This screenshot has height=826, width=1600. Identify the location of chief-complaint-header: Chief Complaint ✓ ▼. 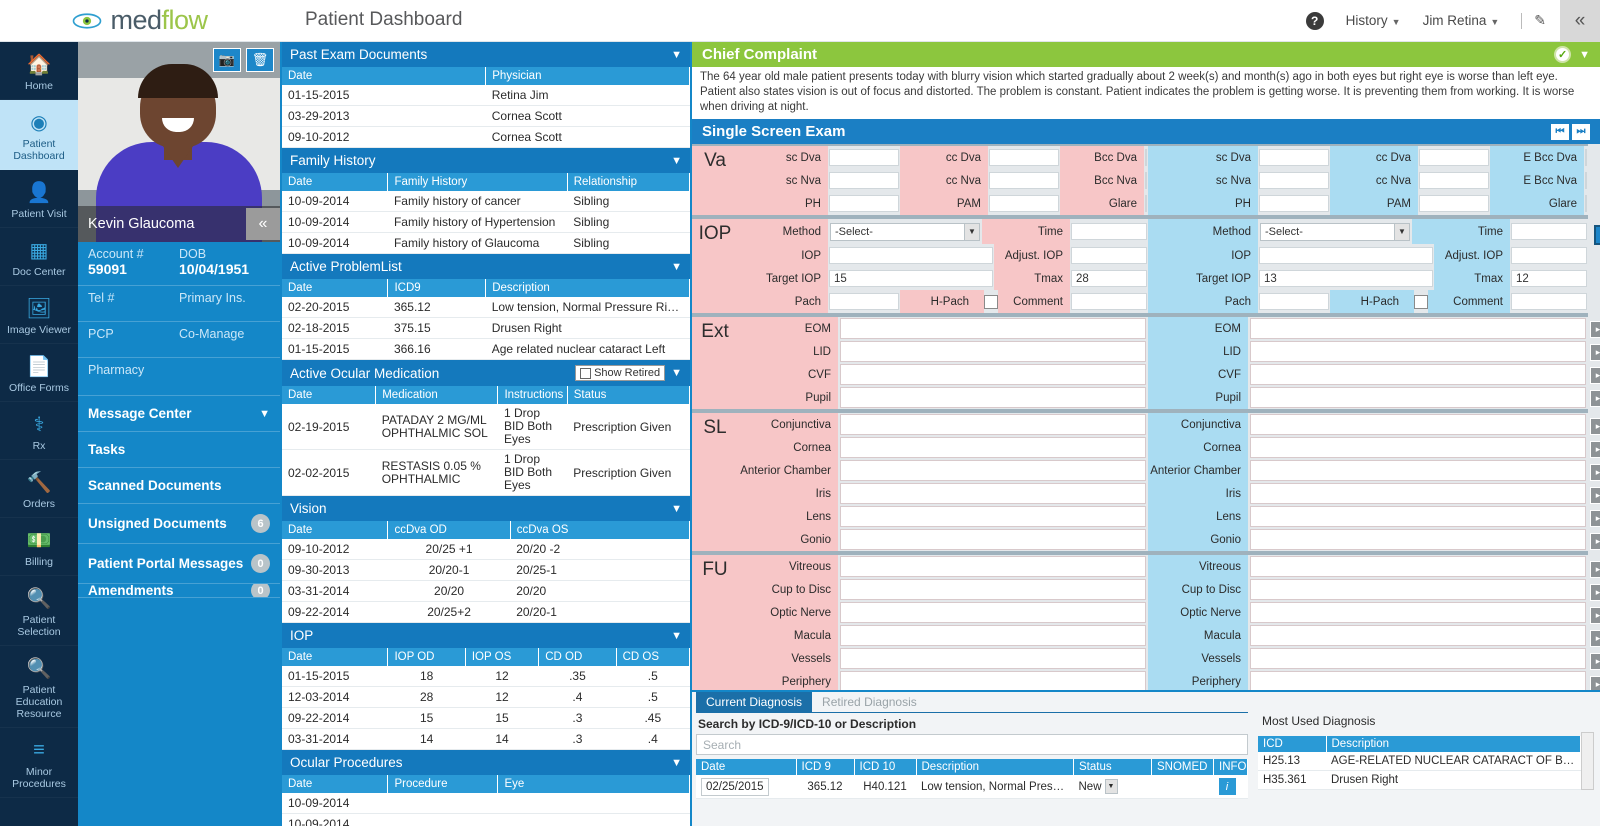
(1146, 54).